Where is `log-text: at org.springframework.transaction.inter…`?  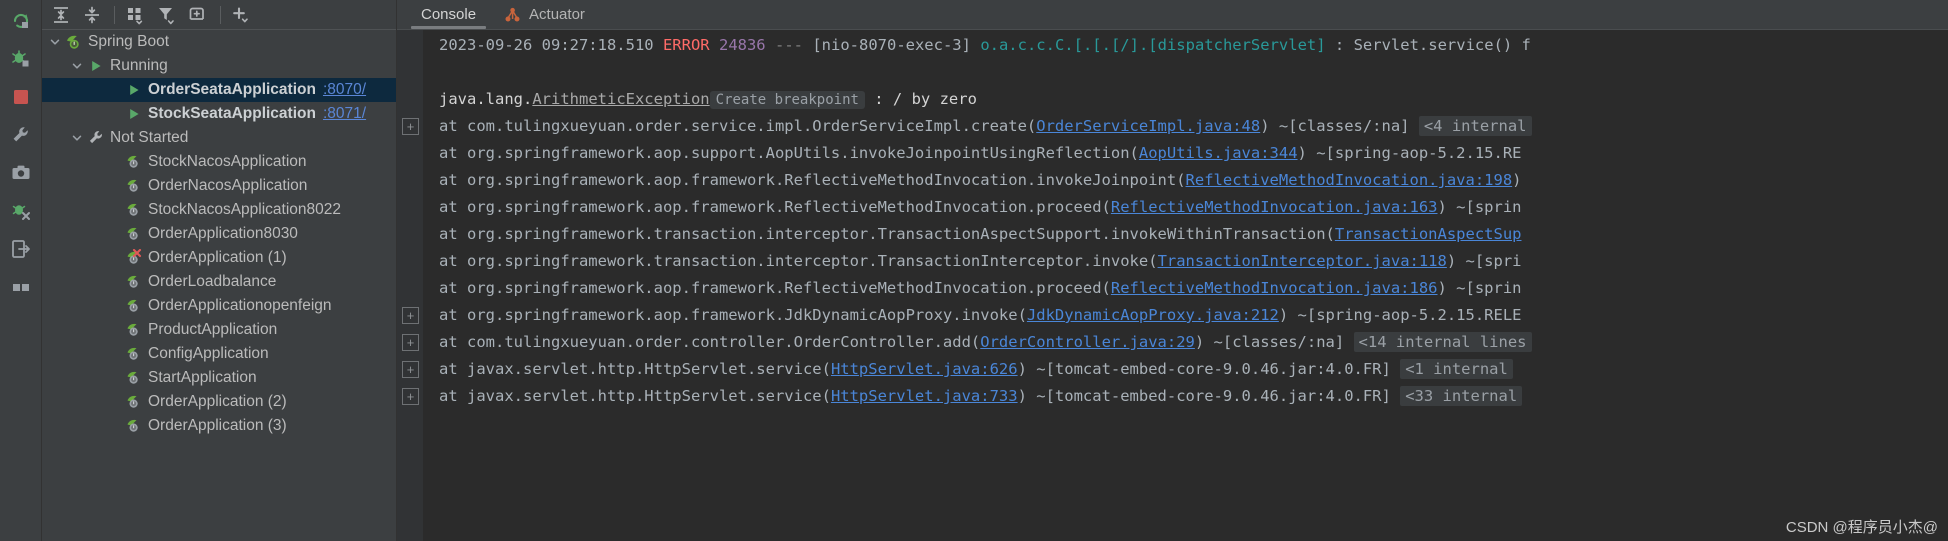 log-text: at org.springframework.transaction.inter… is located at coordinates (887, 234).